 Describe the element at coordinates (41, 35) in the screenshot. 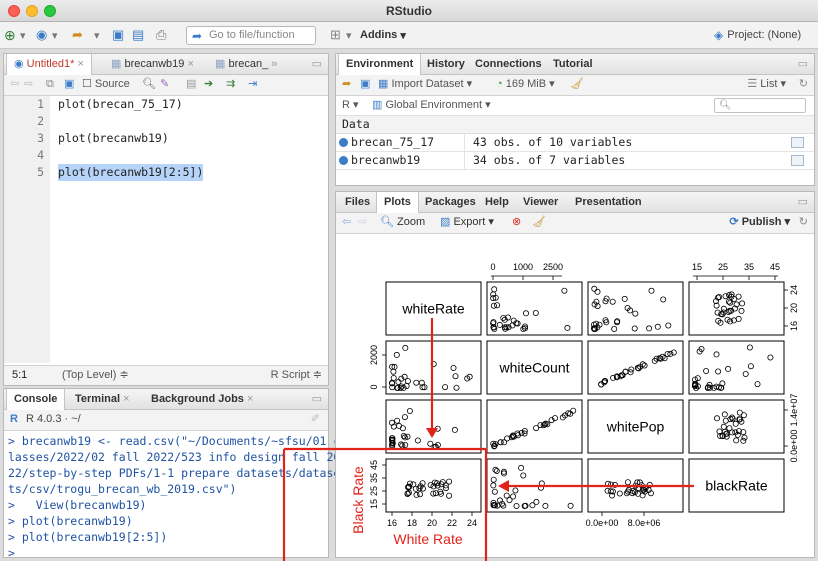

I see `new-project-icon: ◉` at that location.